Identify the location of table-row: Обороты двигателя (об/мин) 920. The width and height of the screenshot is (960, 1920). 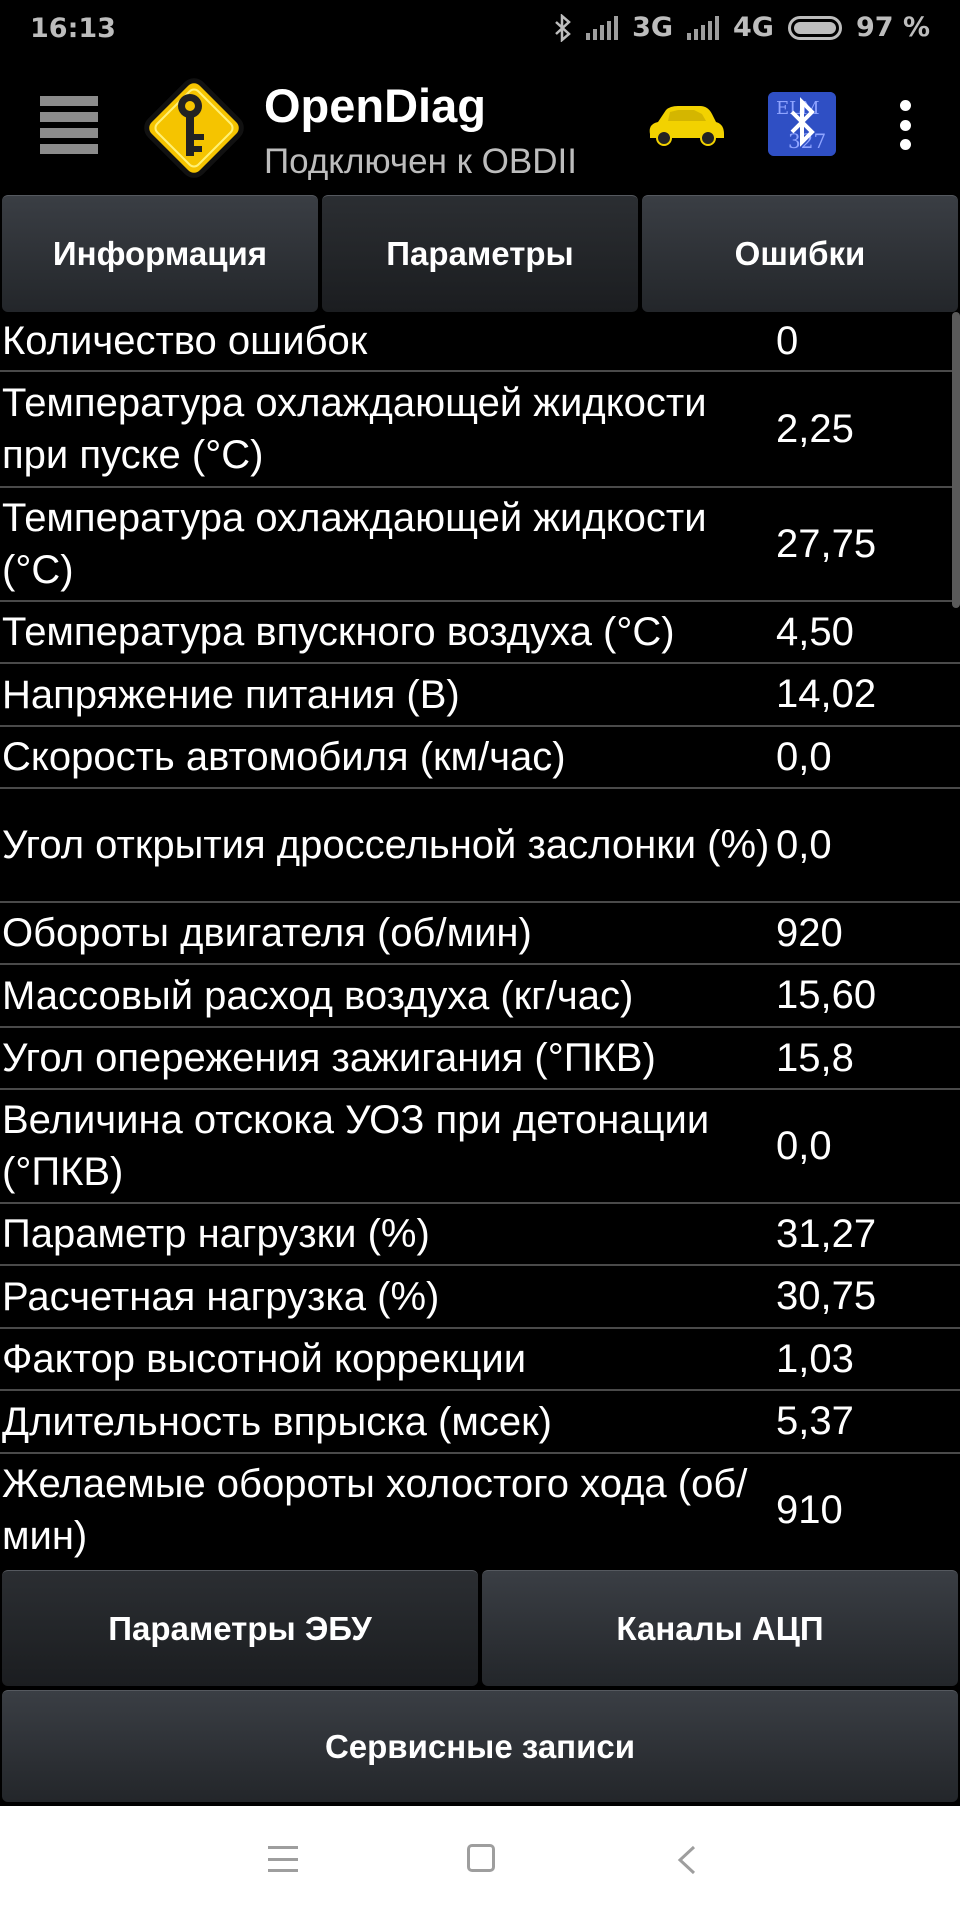
(480, 934).